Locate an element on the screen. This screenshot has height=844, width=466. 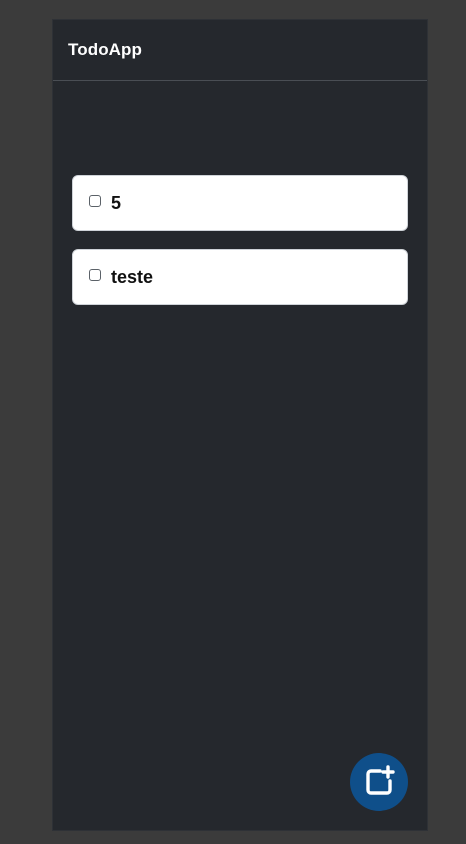
add-todo-button is located at coordinates (379, 782).